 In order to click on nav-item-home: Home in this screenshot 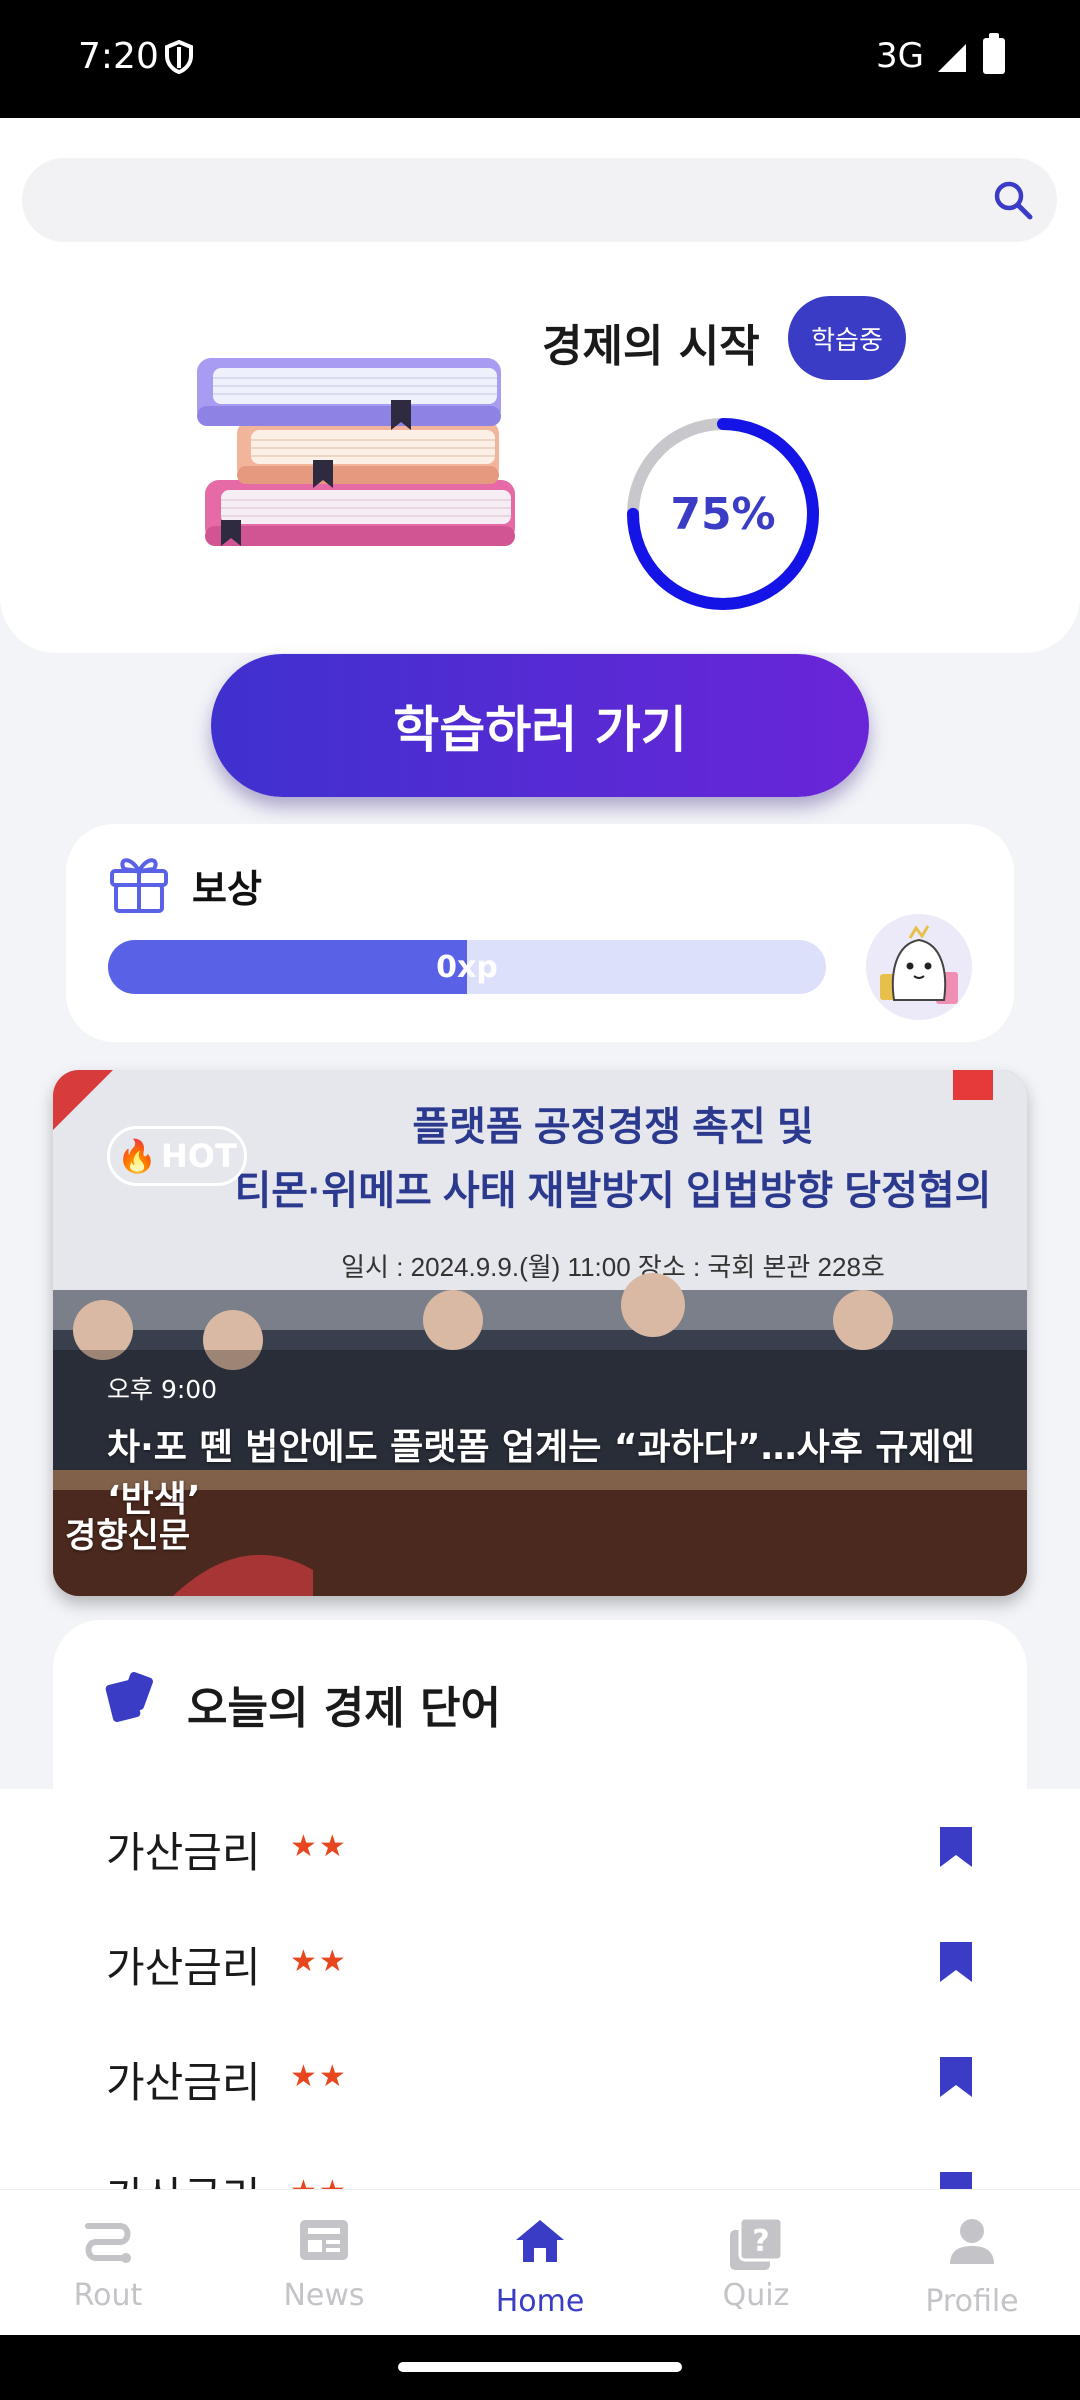, I will do `click(540, 2263)`.